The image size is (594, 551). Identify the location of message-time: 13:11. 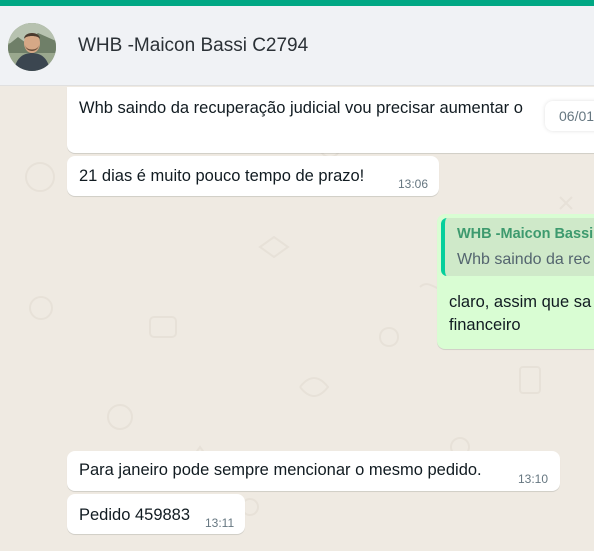
(220, 523).